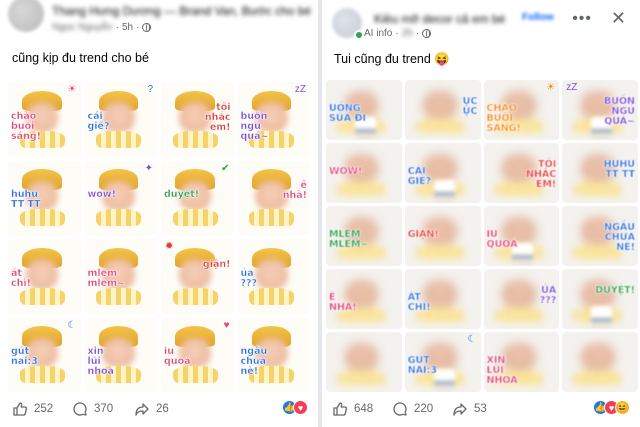 The image size is (640, 427). What do you see at coordinates (442, 173) in the screenshot?
I see `sticker: CÁI GIỀ?` at bounding box center [442, 173].